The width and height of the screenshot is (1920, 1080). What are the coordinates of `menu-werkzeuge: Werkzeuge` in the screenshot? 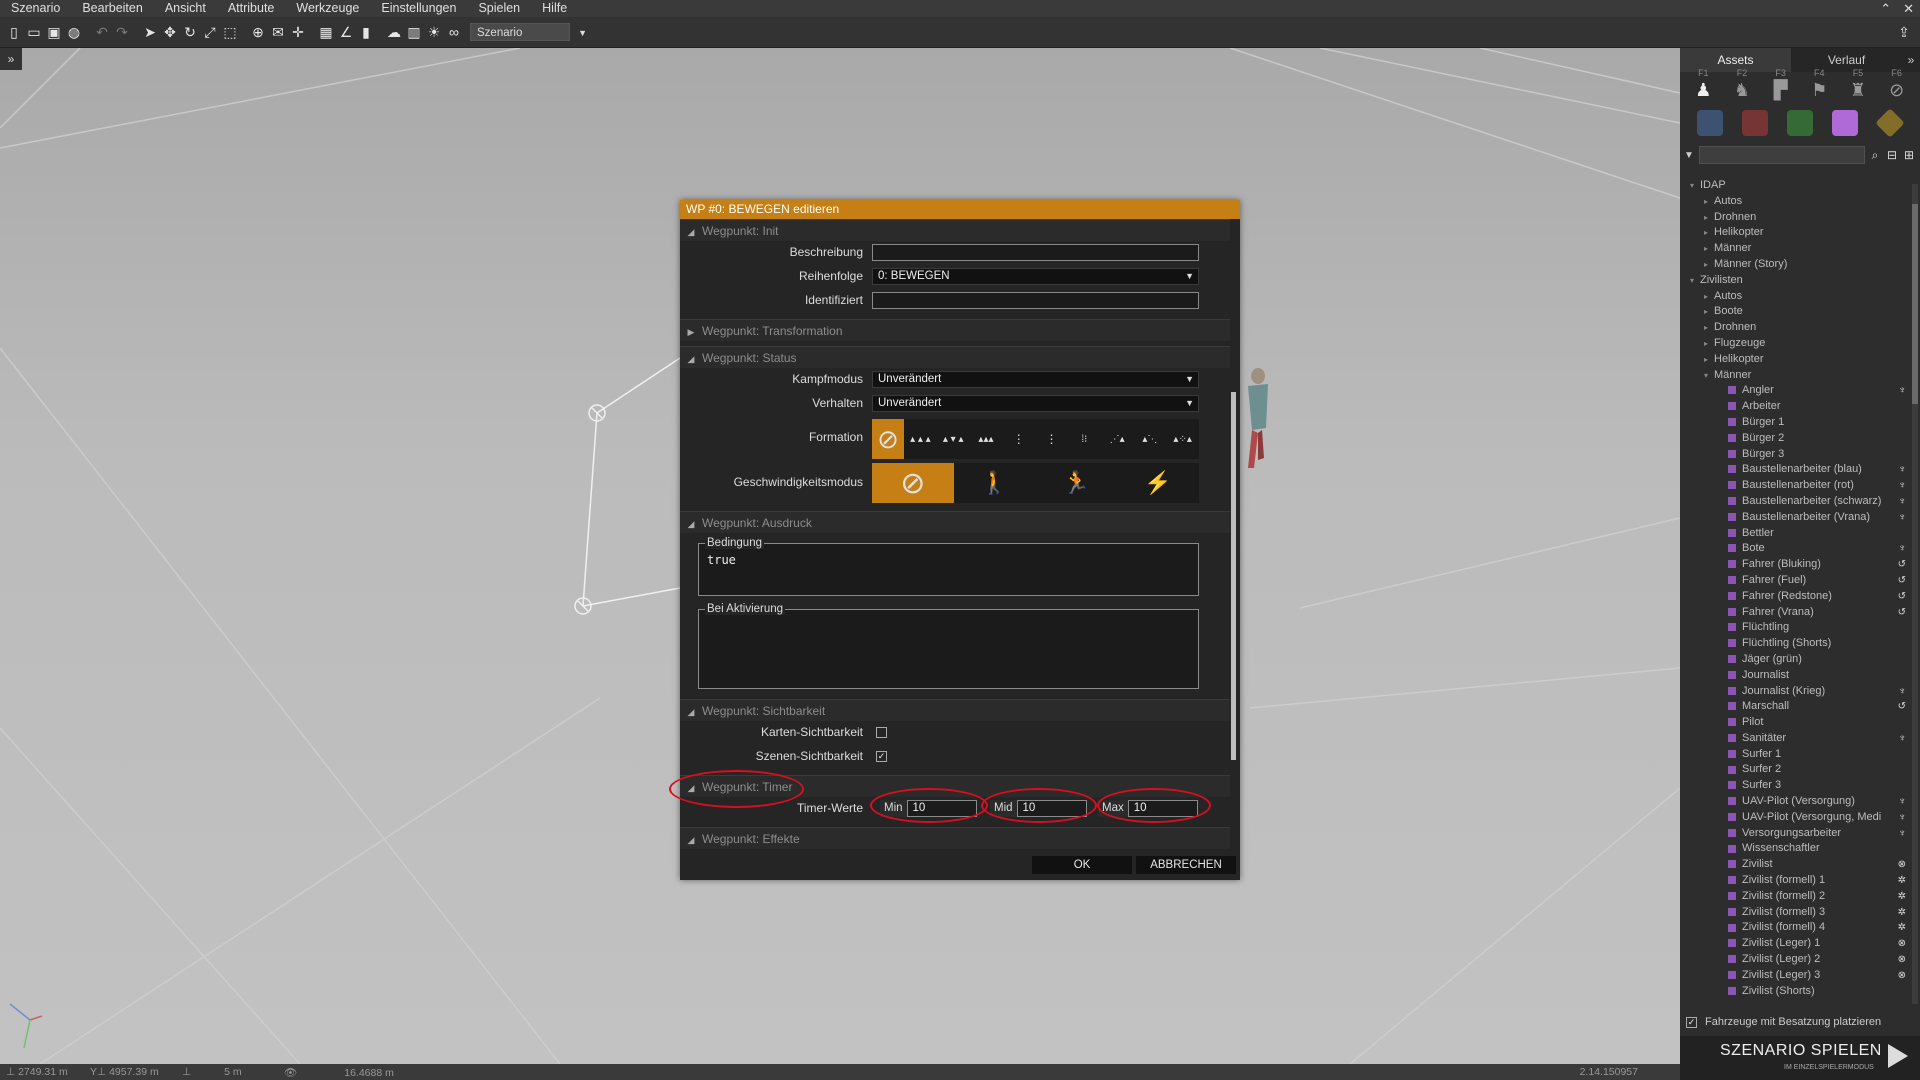 It's located at (327, 8).